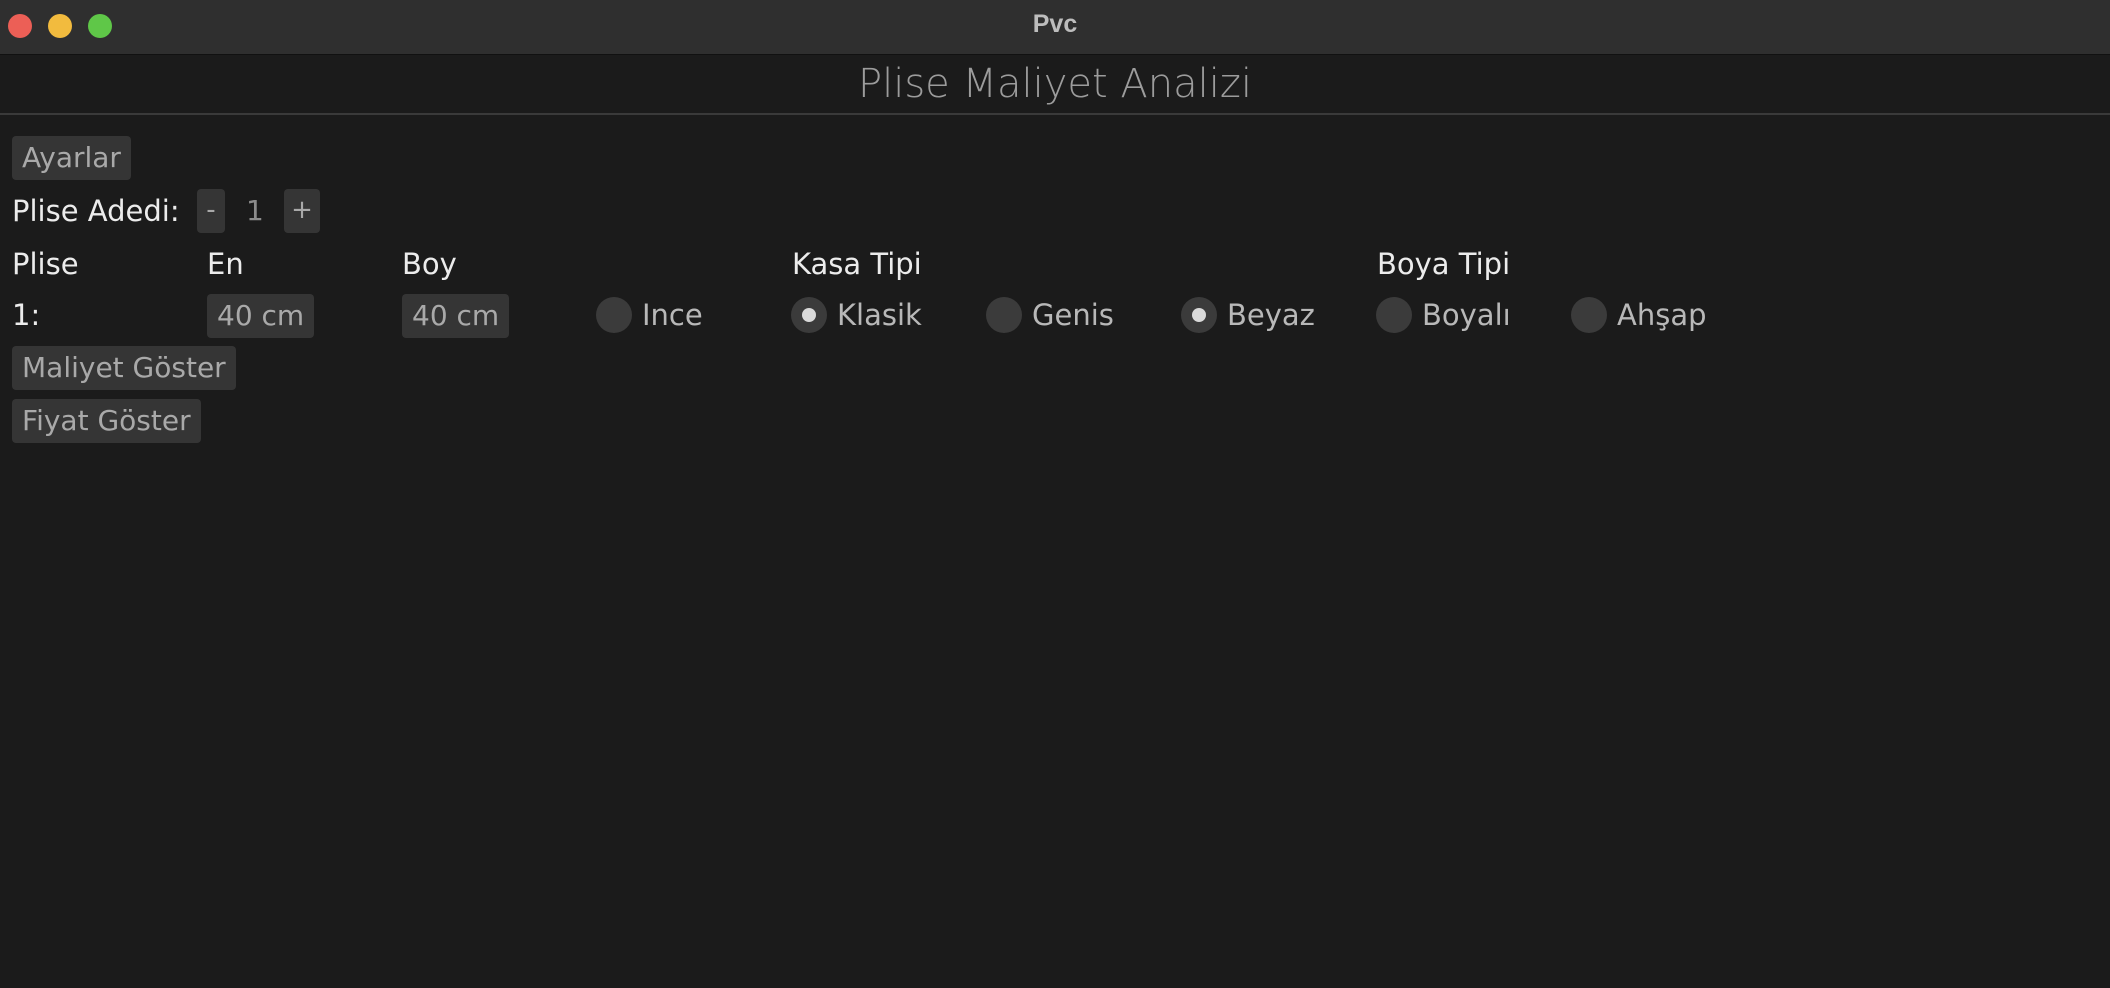 This screenshot has width=2110, height=988. What do you see at coordinates (1055, 24) in the screenshot?
I see `window-title: Pvc` at bounding box center [1055, 24].